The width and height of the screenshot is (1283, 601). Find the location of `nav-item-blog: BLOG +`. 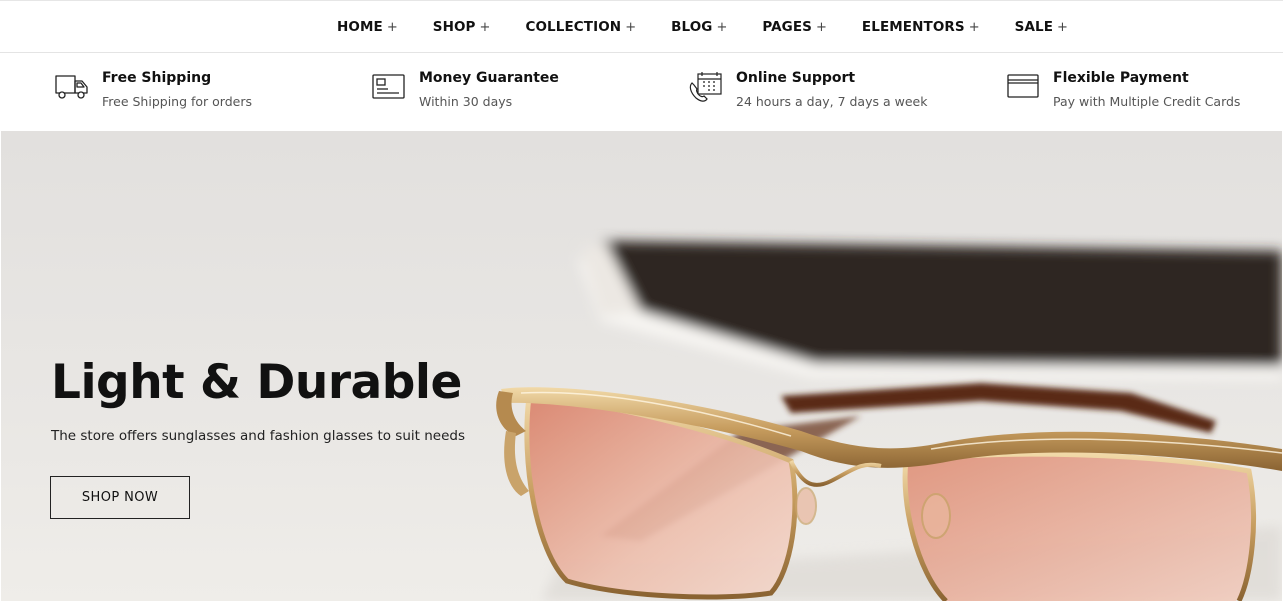

nav-item-blog: BLOG + is located at coordinates (699, 27).